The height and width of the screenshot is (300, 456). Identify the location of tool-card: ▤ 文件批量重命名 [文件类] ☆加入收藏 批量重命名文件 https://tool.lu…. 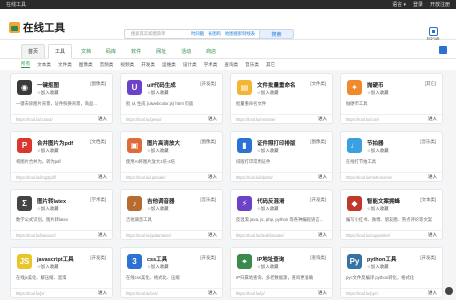
(281, 98).